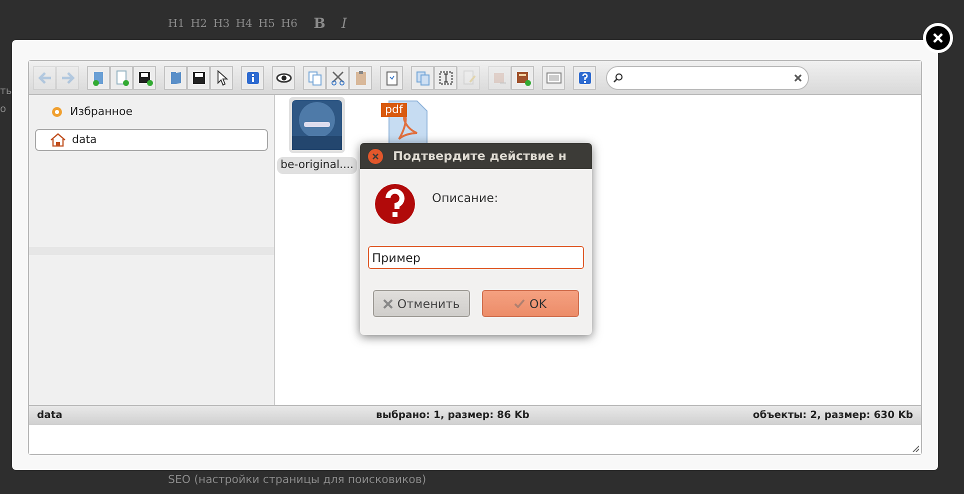 Image resolution: width=964 pixels, height=494 pixels. I want to click on status-totals: объекты: 2, размер: 630 Kb, so click(832, 416).